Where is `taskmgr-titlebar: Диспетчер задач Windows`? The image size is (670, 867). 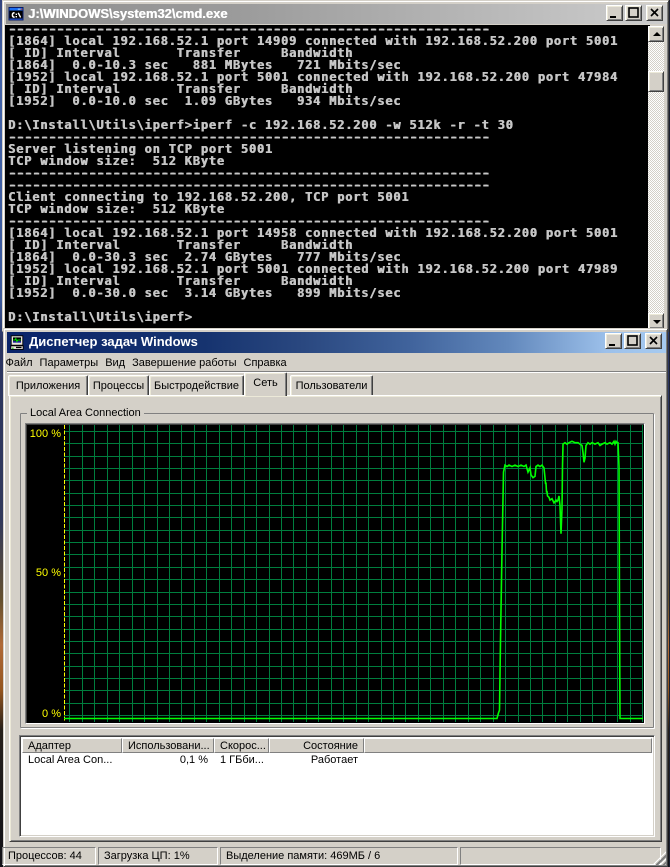 taskmgr-titlebar: Диспетчер задач Windows is located at coordinates (336, 342).